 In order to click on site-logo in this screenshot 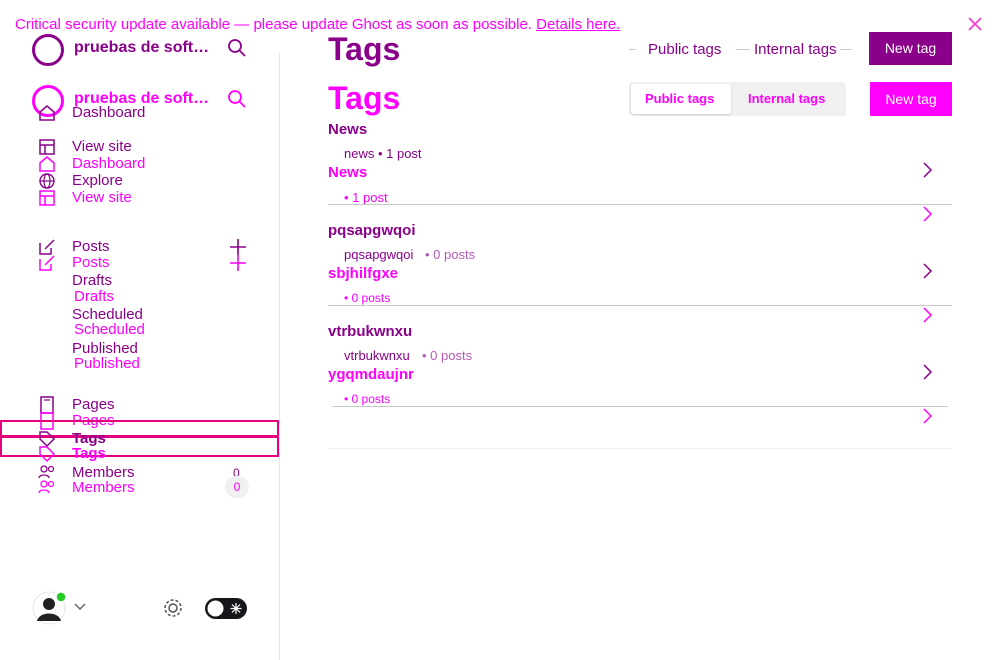, I will do `click(48, 50)`.